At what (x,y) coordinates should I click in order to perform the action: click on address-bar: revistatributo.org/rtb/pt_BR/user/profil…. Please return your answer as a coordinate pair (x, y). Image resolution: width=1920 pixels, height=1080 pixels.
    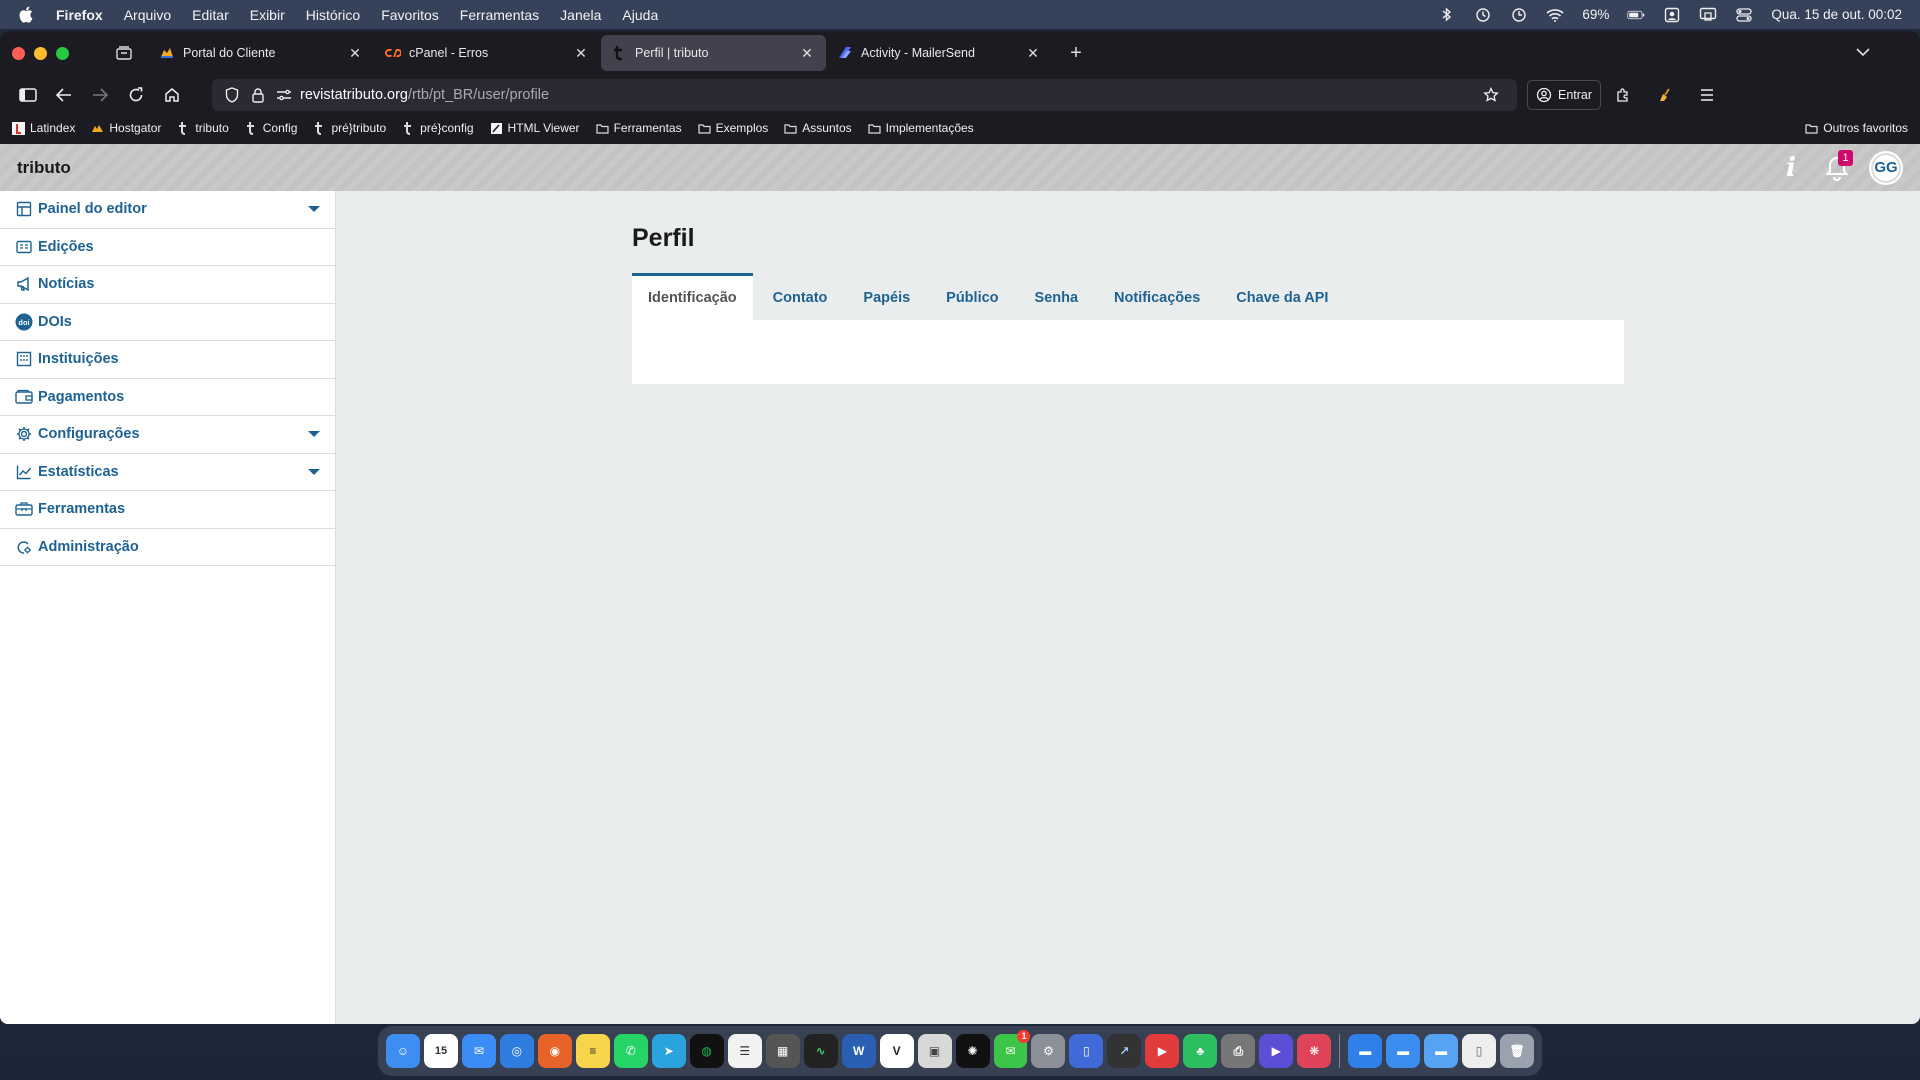
    Looking at the image, I should click on (864, 95).